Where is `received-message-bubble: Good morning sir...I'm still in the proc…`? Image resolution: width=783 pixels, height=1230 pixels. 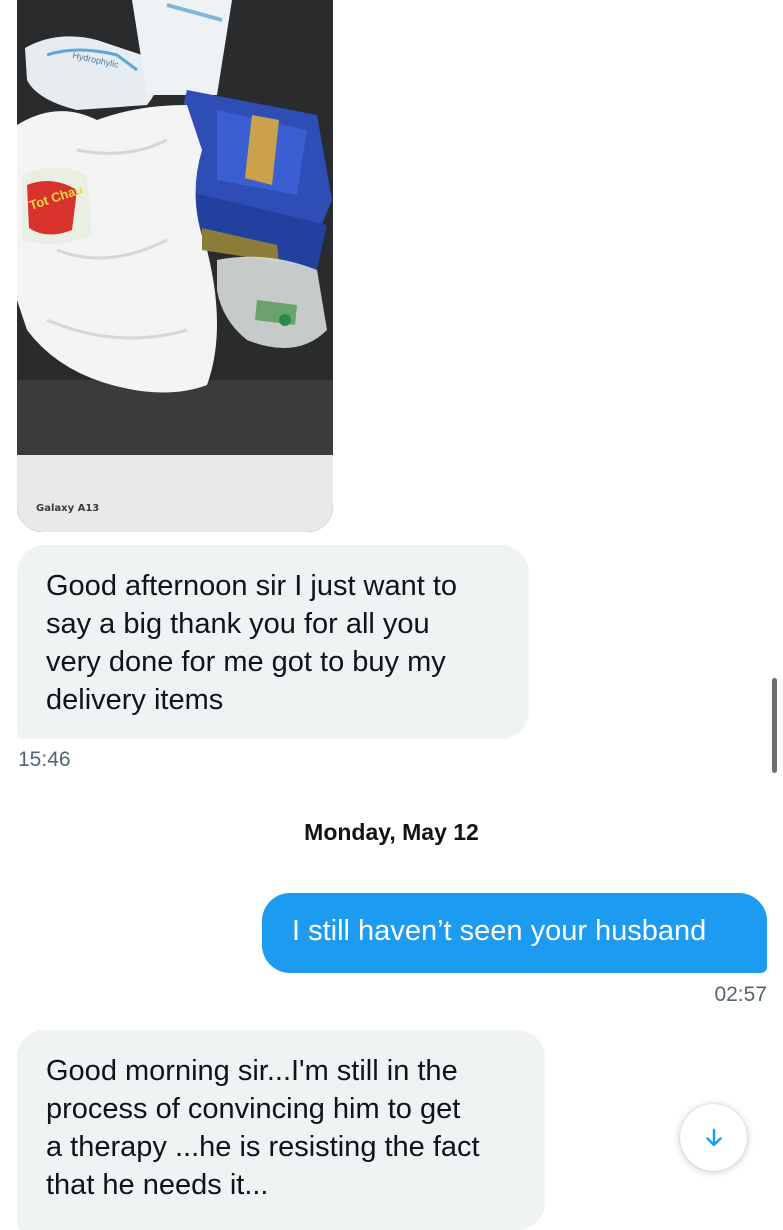
received-message-bubble: Good morning sir...I'm still in the proc… is located at coordinates (281, 1130).